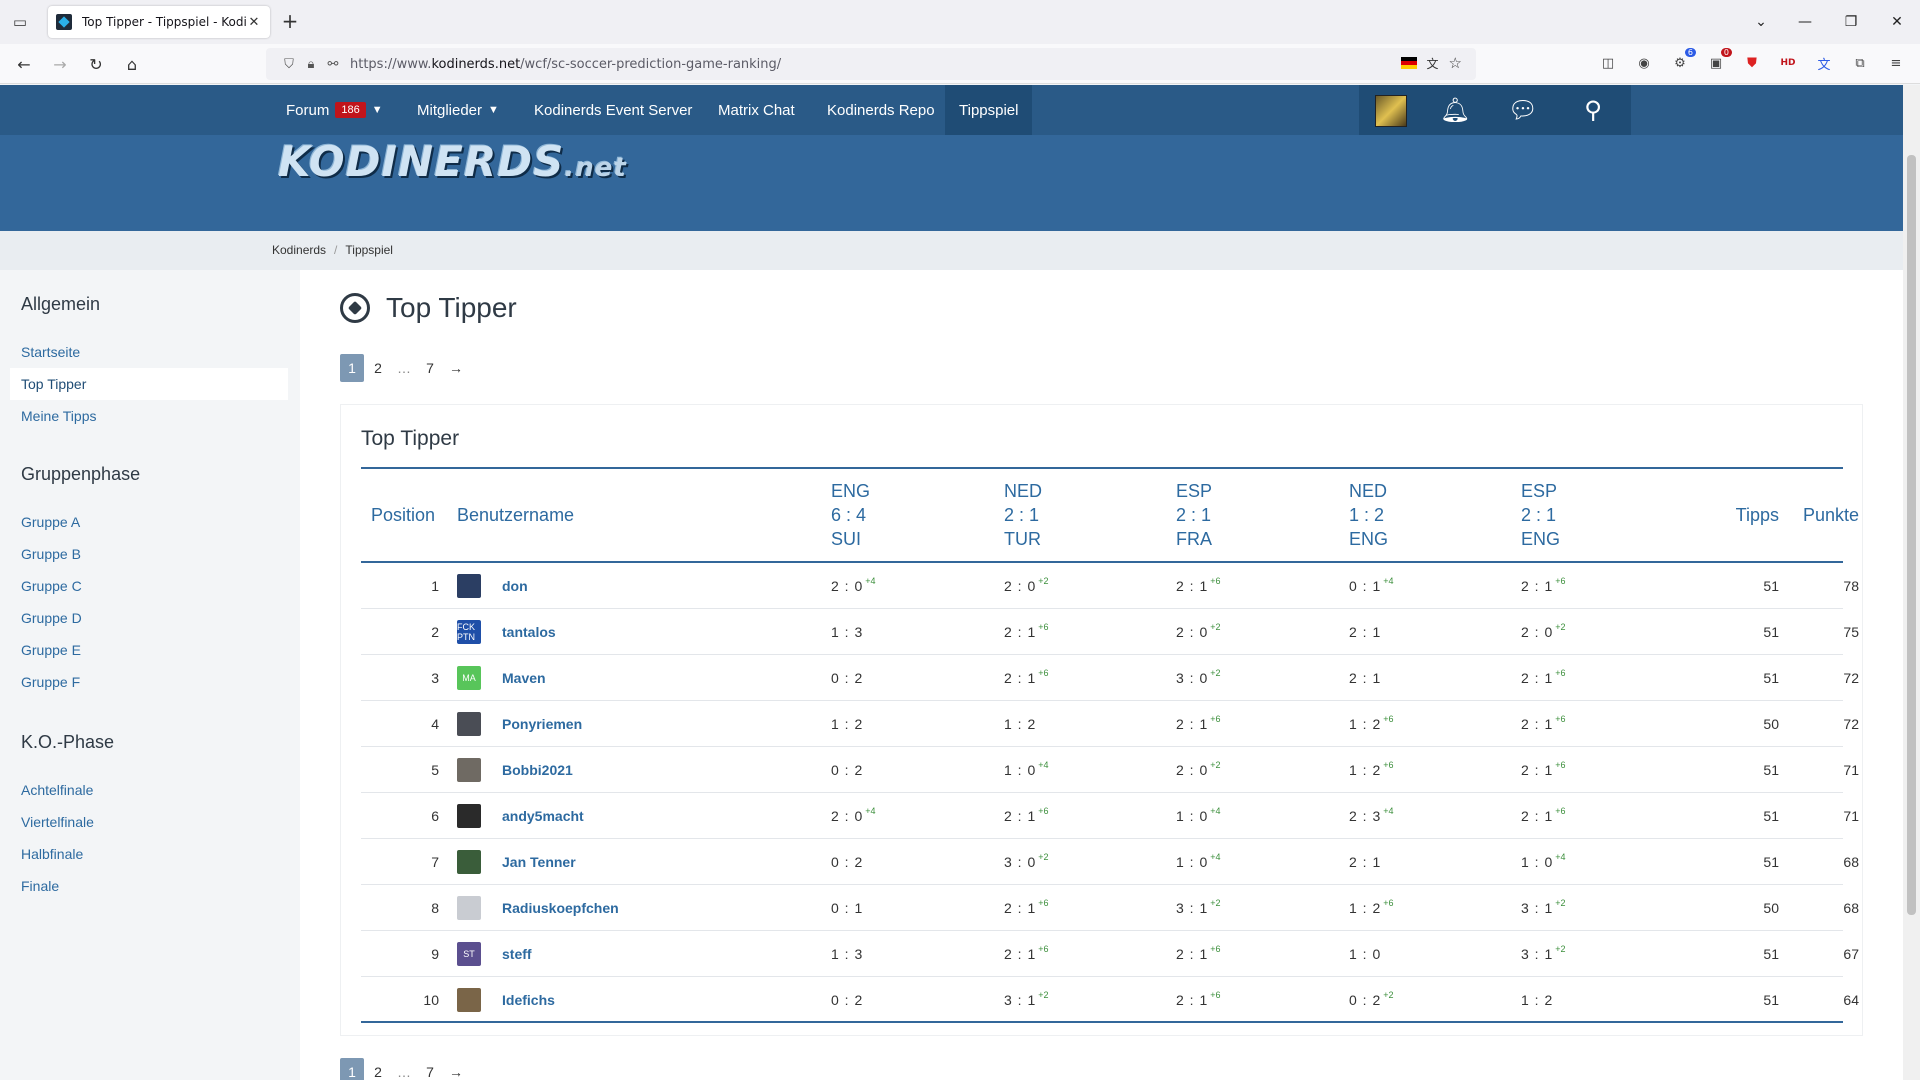 The width and height of the screenshot is (1920, 1080). What do you see at coordinates (1455, 110) in the screenshot?
I see `bell-icon: 🔔︎` at bounding box center [1455, 110].